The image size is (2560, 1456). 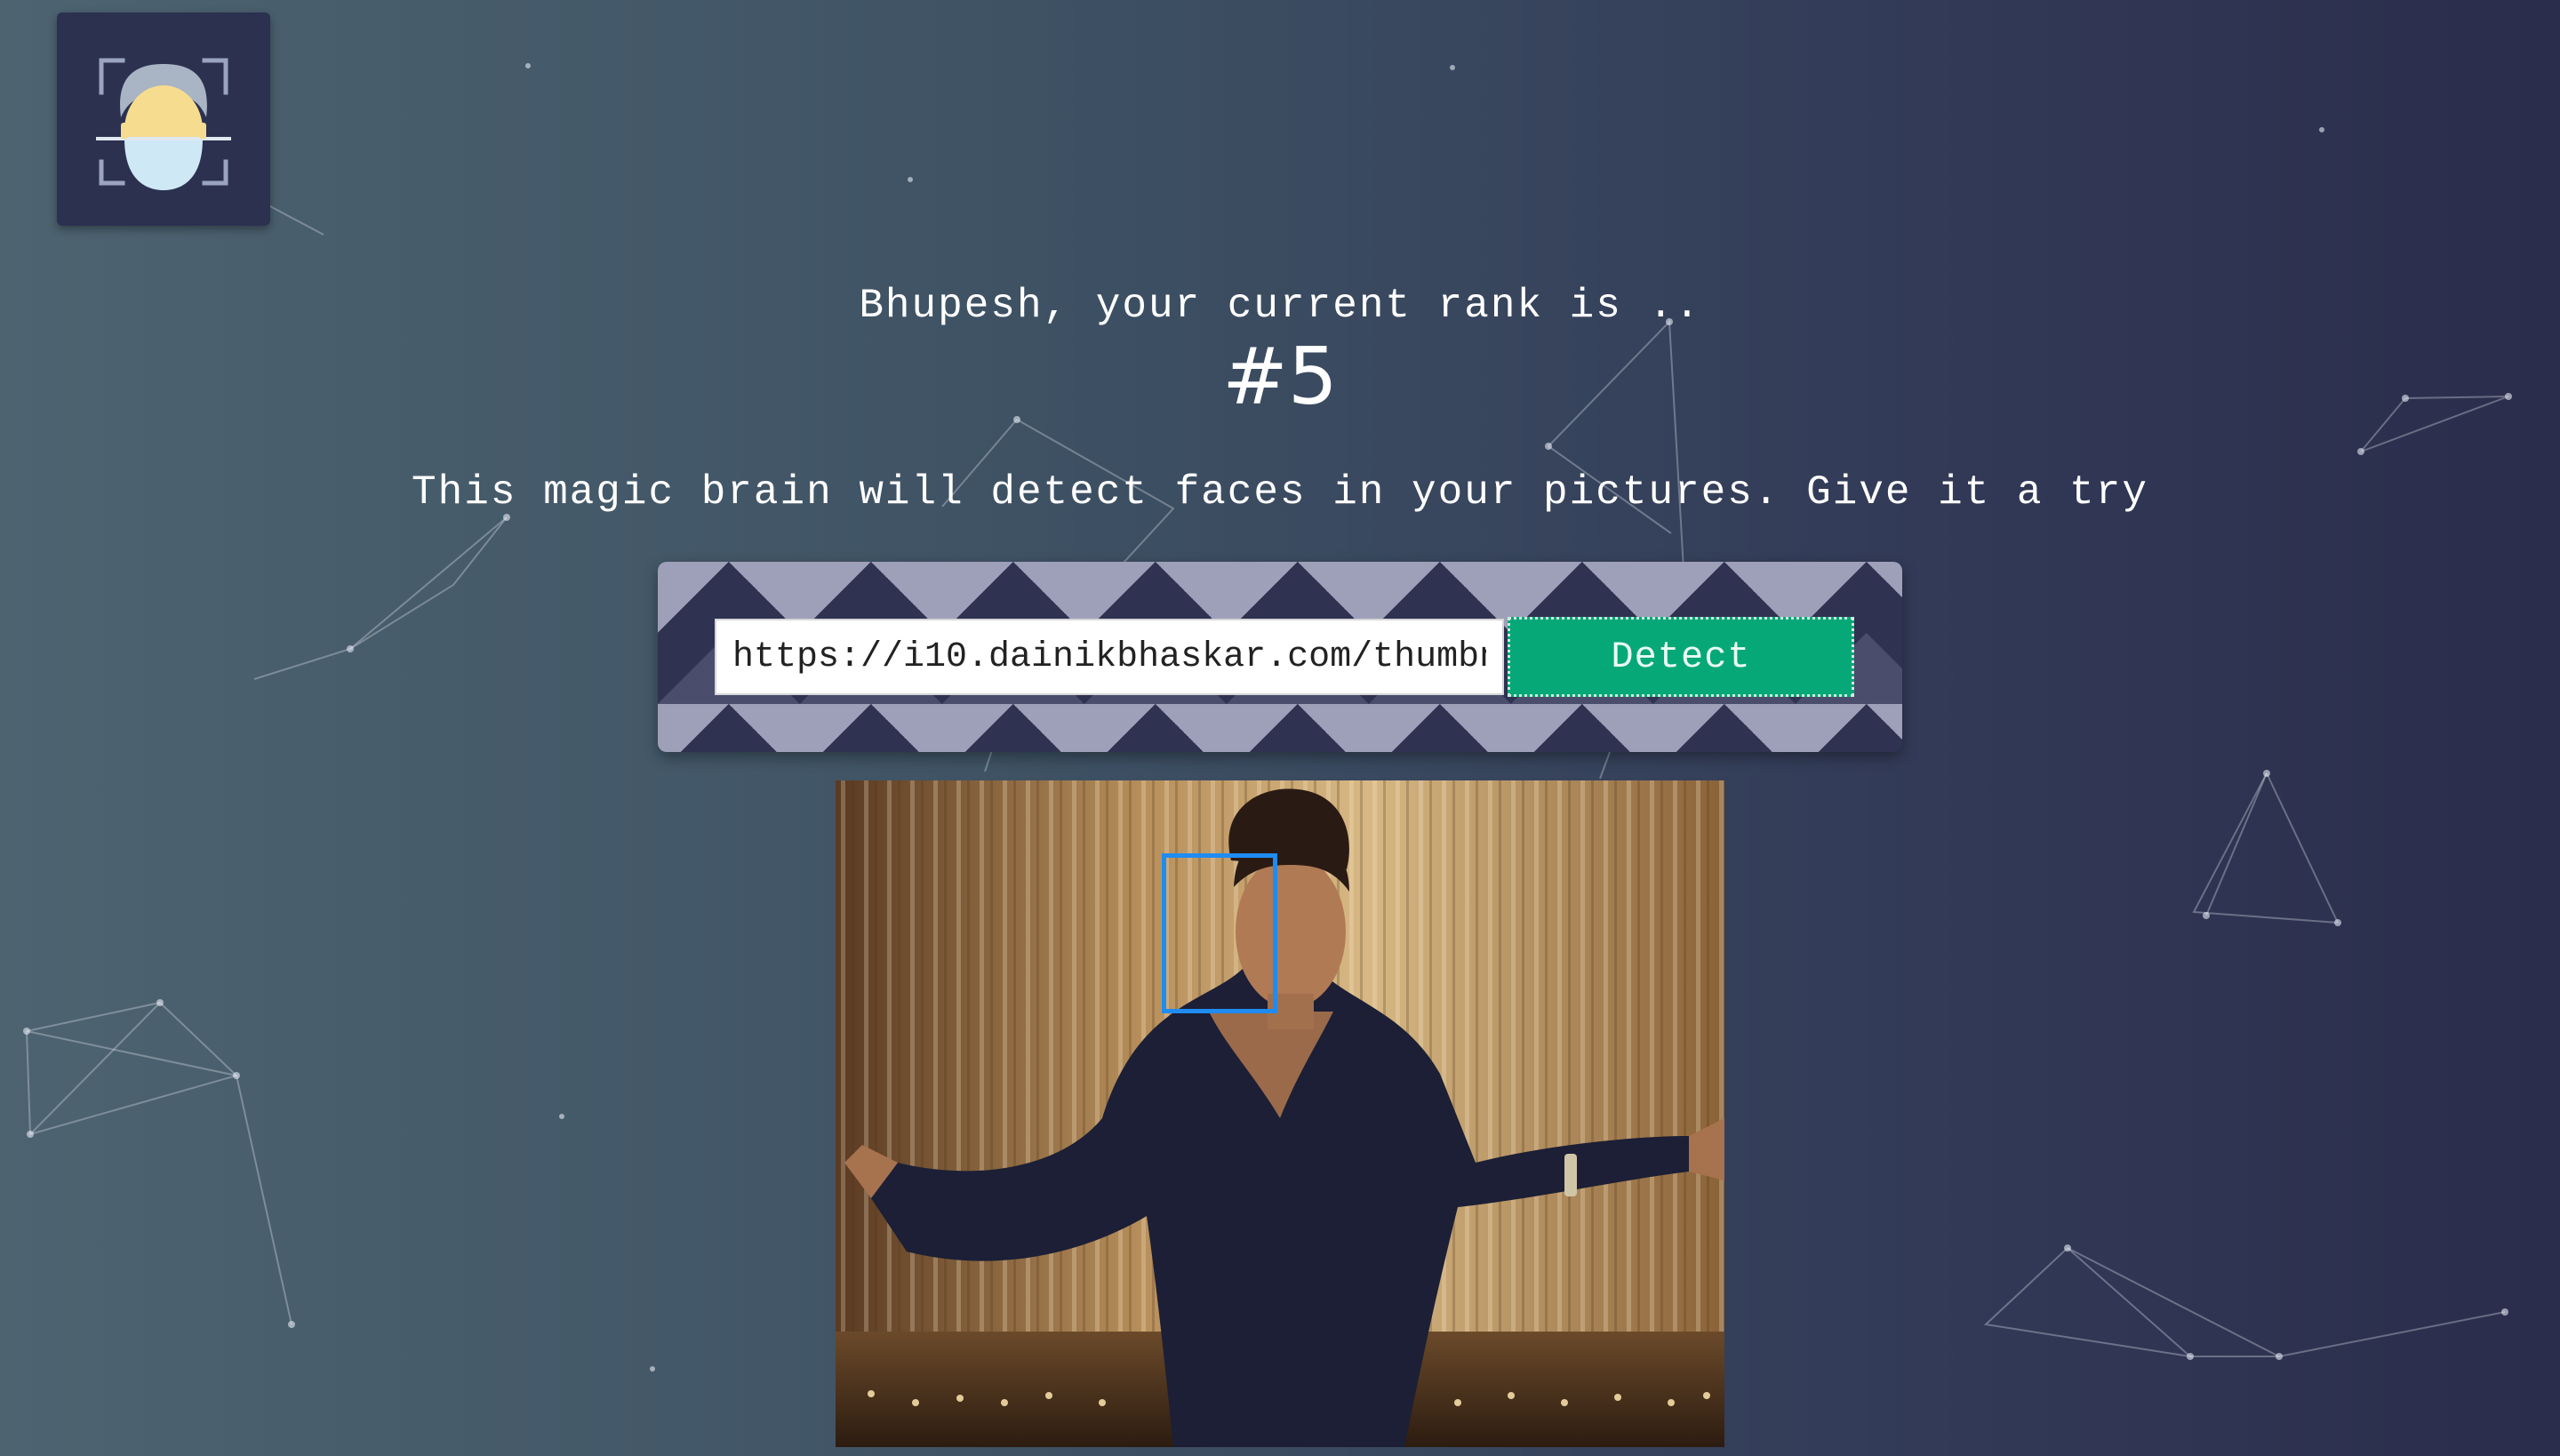 I want to click on url-form-panel: Detect, so click(x=1280, y=657).